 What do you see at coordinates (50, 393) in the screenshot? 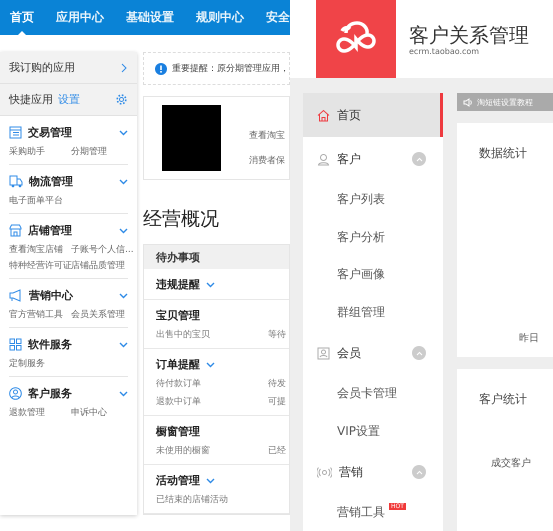
I see `group-title: 客户服务` at bounding box center [50, 393].